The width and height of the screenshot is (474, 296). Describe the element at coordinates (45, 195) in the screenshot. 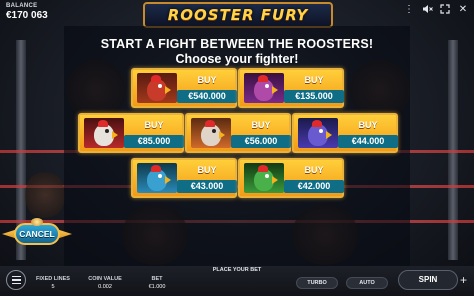

I see `crowd-rooster` at that location.